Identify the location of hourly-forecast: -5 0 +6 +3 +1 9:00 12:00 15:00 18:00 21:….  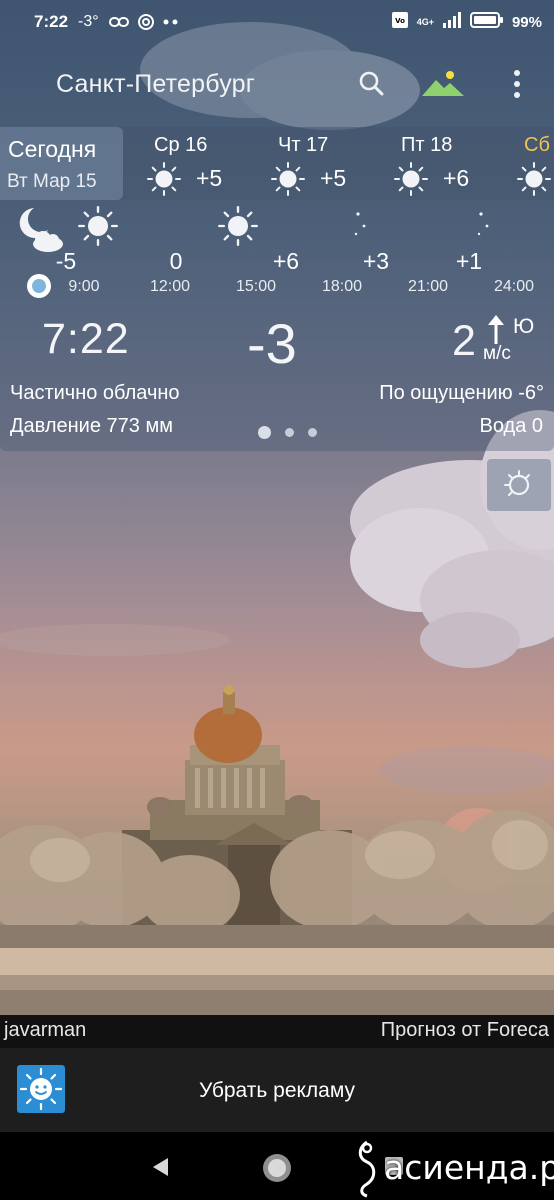
(277, 252).